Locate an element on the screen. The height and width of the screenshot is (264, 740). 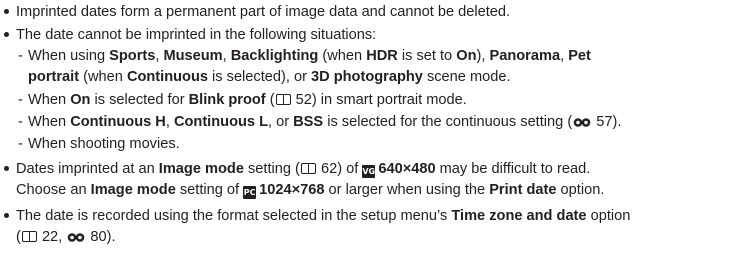
term-bss: BSS is located at coordinates (308, 122).